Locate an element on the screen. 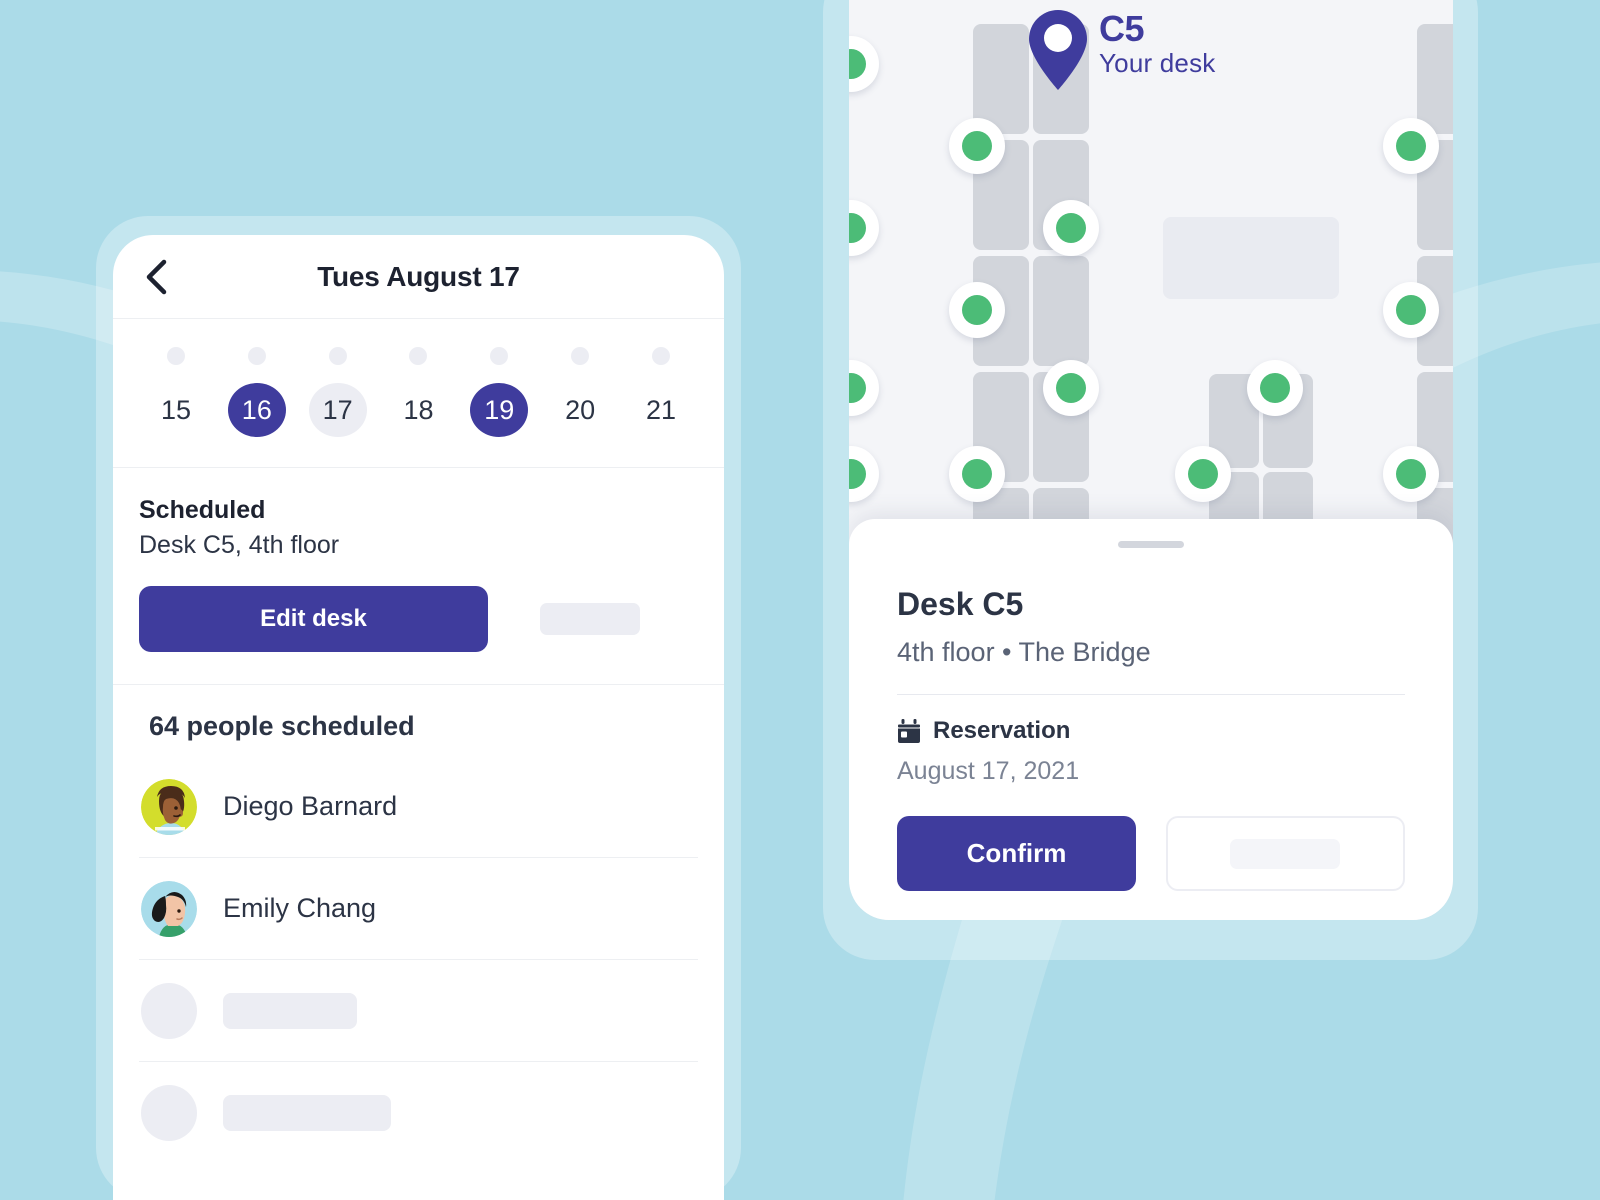  drag-handle is located at coordinates (1151, 544).